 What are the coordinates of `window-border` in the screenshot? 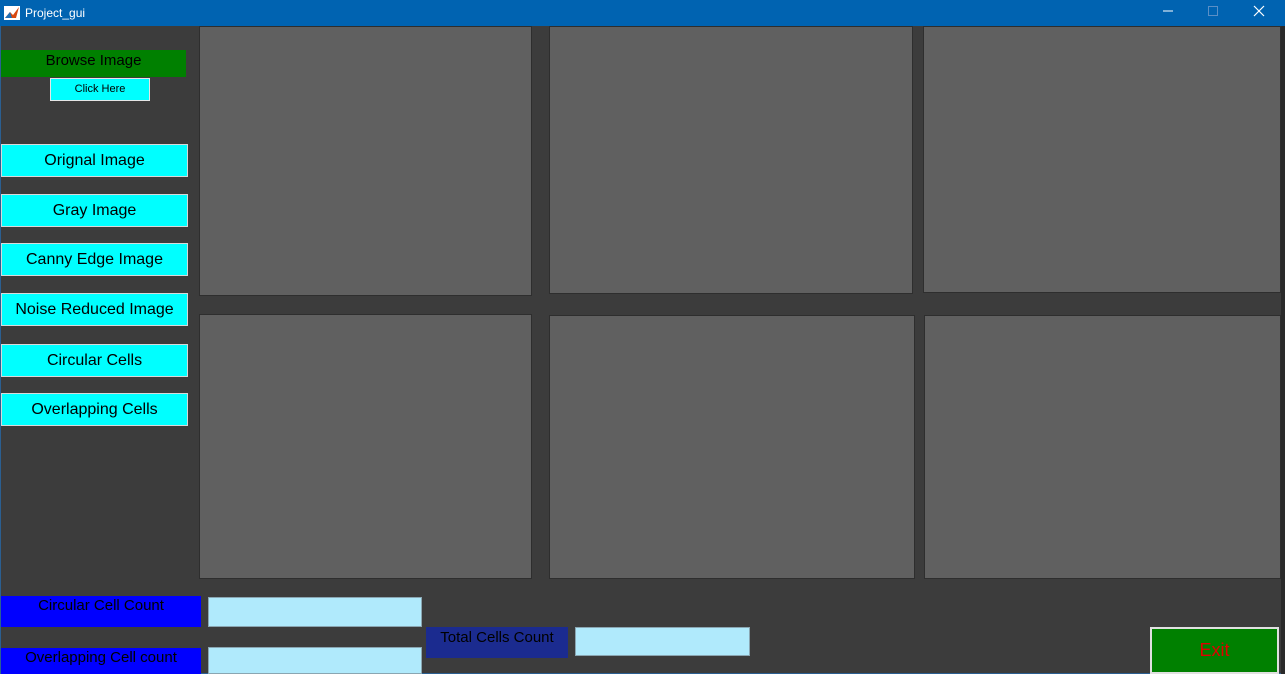 It's located at (1283, 350).